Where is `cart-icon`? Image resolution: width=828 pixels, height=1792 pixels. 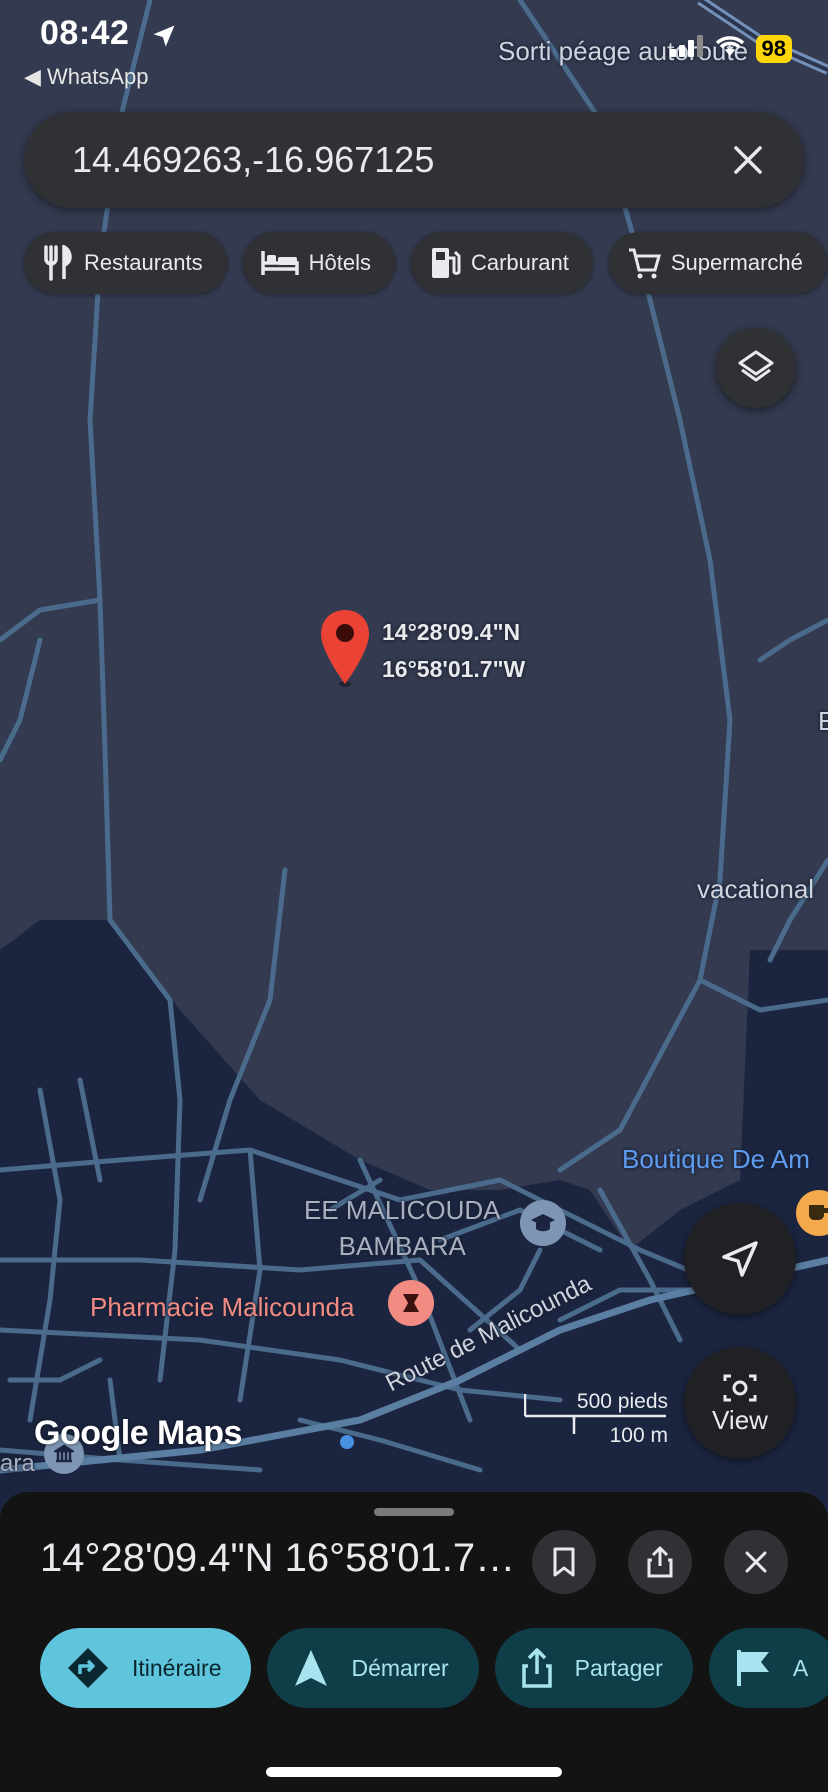
cart-icon is located at coordinates (644, 263).